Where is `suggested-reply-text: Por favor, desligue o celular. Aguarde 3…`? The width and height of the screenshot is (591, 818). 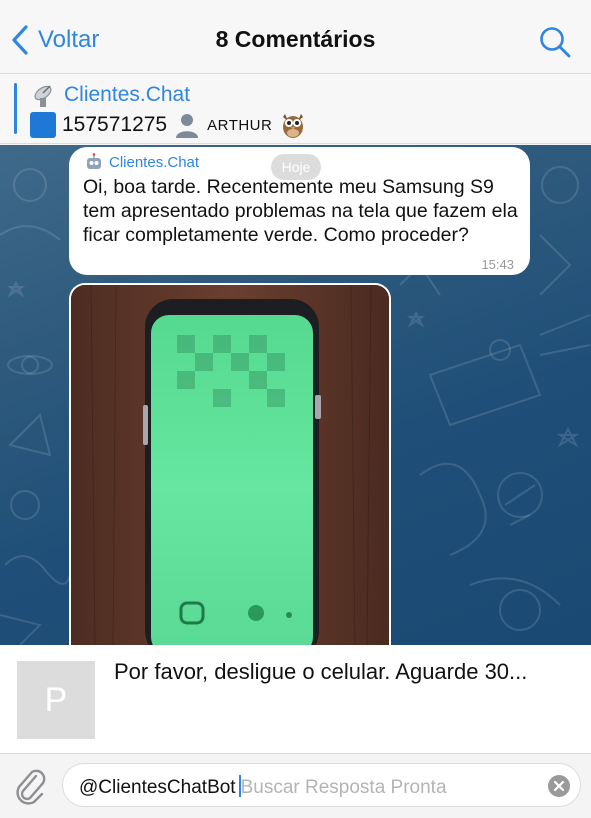 suggested-reply-text: Por favor, desligue o celular. Aguarde 3… is located at coordinates (344, 672).